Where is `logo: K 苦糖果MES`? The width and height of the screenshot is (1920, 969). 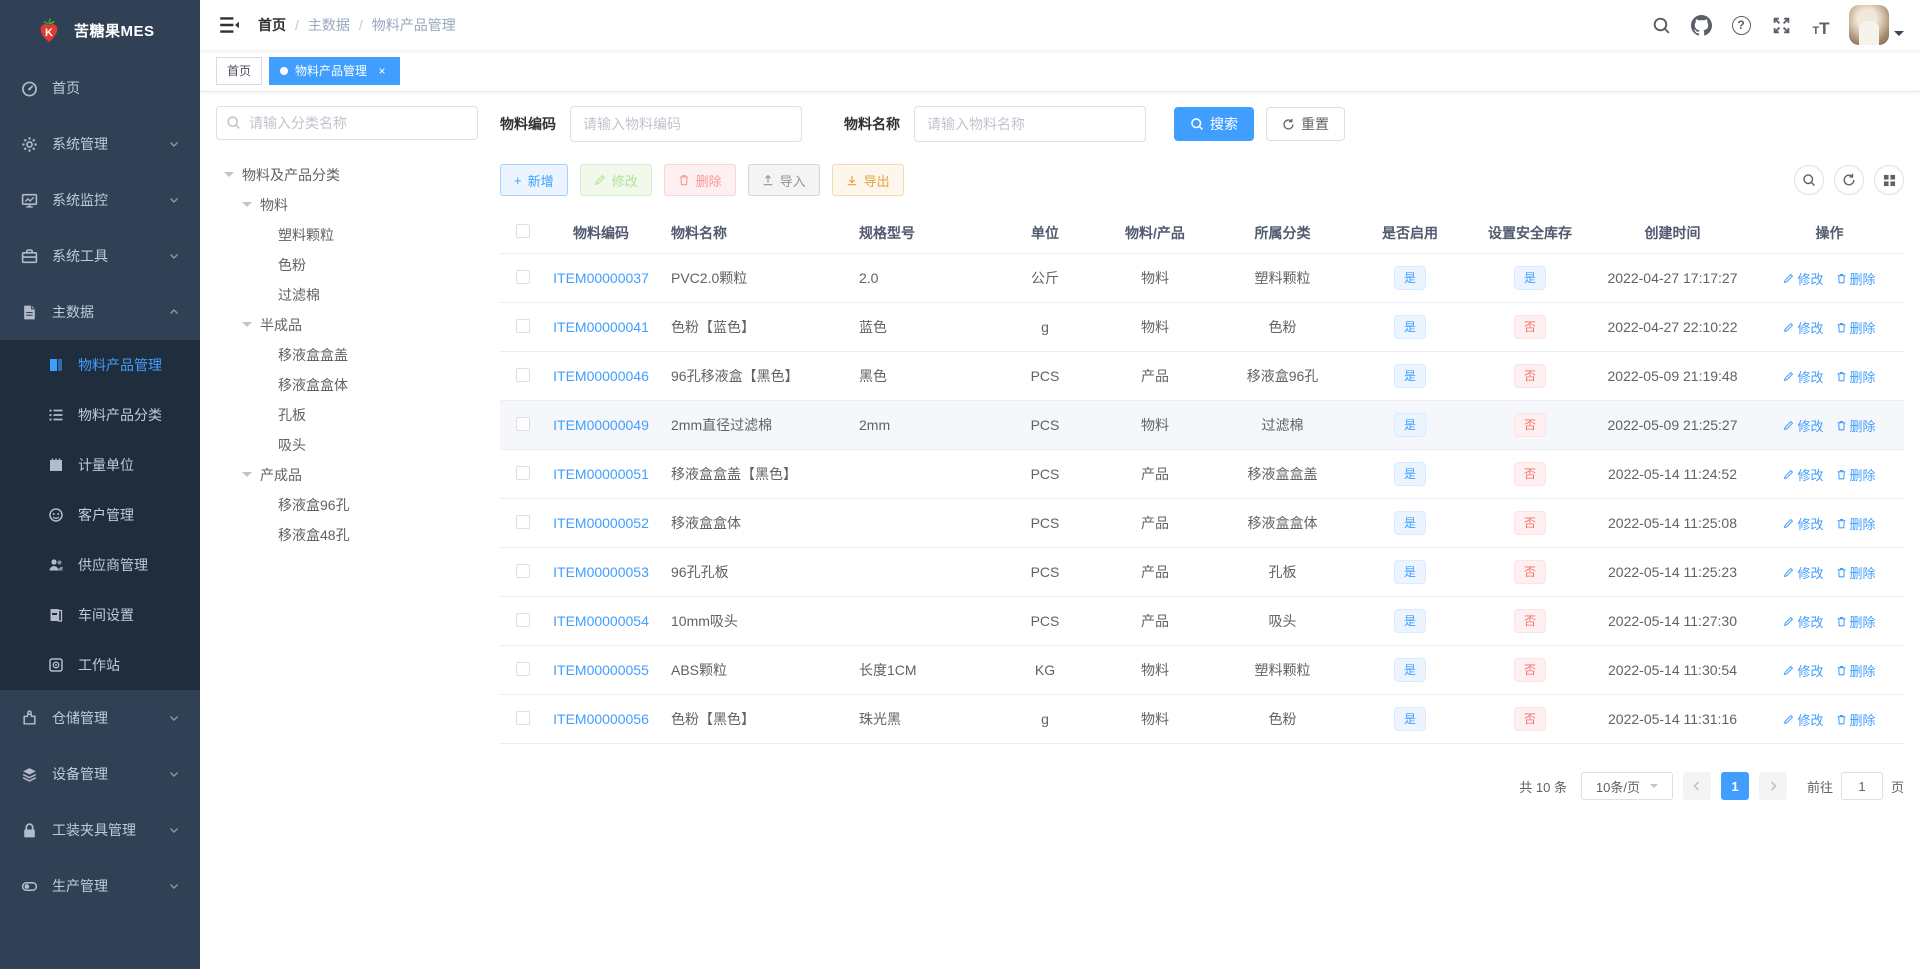 logo: K 苦糖果MES is located at coordinates (100, 30).